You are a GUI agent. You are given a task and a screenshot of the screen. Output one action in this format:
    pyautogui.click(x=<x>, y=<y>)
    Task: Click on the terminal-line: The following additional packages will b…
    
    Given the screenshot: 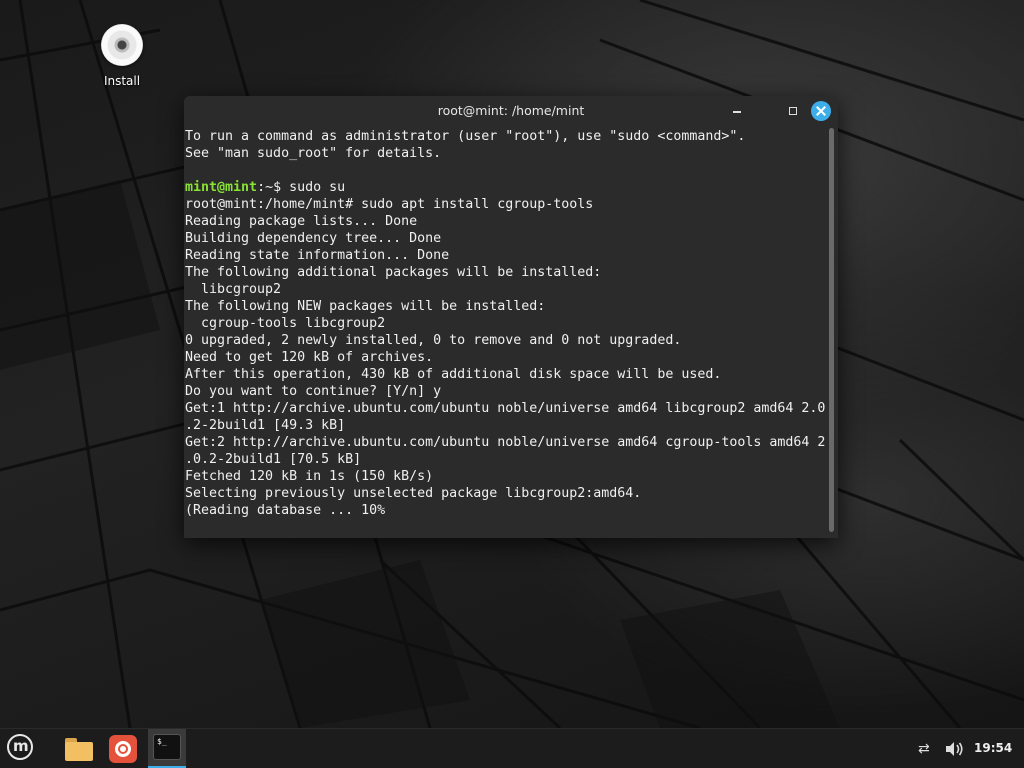 What is the action you would take?
    pyautogui.click(x=393, y=272)
    